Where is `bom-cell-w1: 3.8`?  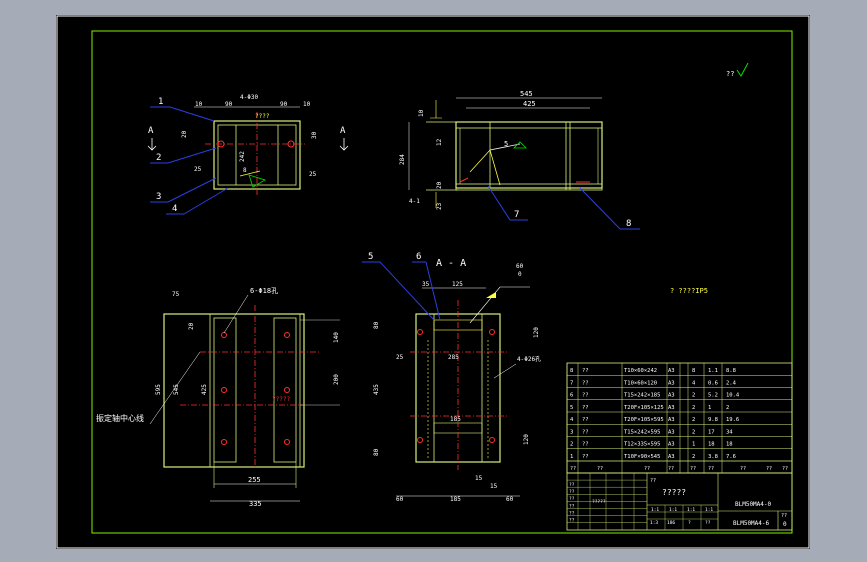 bom-cell-w1: 3.8 is located at coordinates (713, 457).